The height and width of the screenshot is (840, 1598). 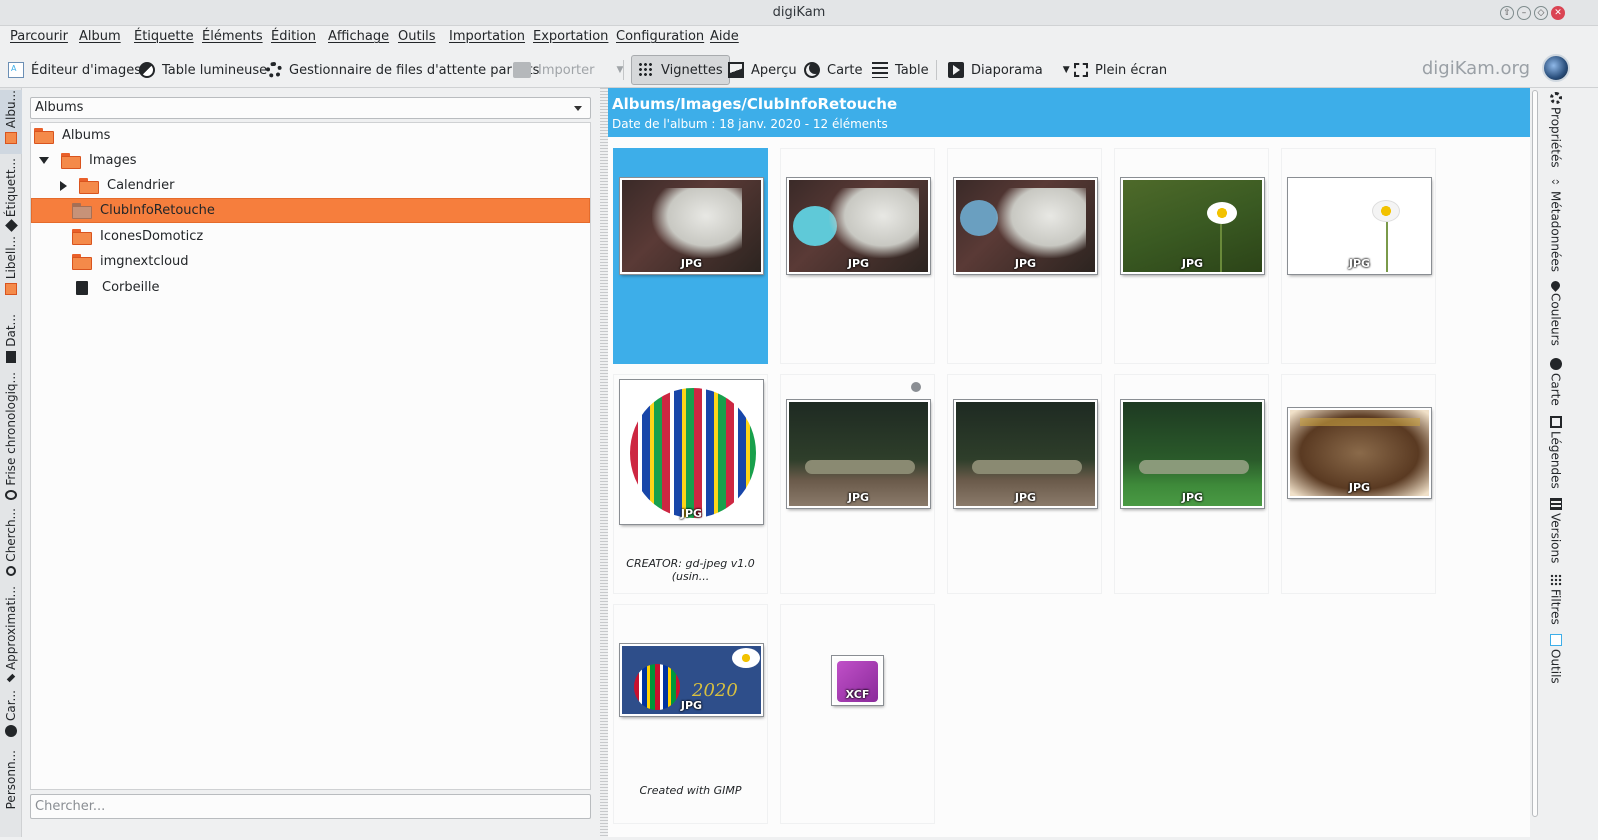 What do you see at coordinates (1555, 607) in the screenshot?
I see `tab-label: Filtres` at bounding box center [1555, 607].